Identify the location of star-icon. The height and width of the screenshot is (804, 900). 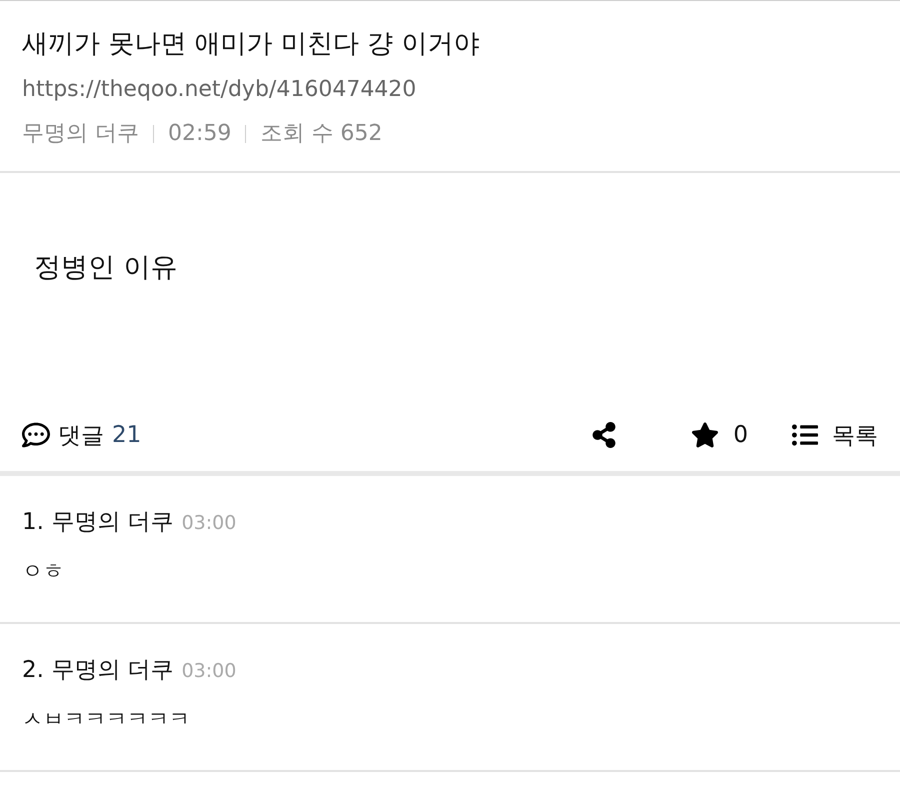
(705, 435).